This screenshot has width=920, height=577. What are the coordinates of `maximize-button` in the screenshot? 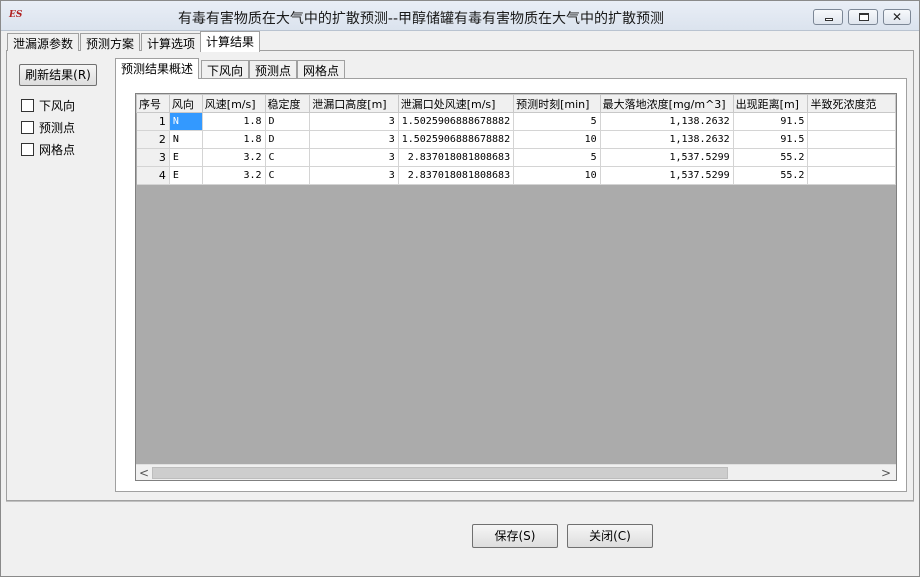 It's located at (863, 17).